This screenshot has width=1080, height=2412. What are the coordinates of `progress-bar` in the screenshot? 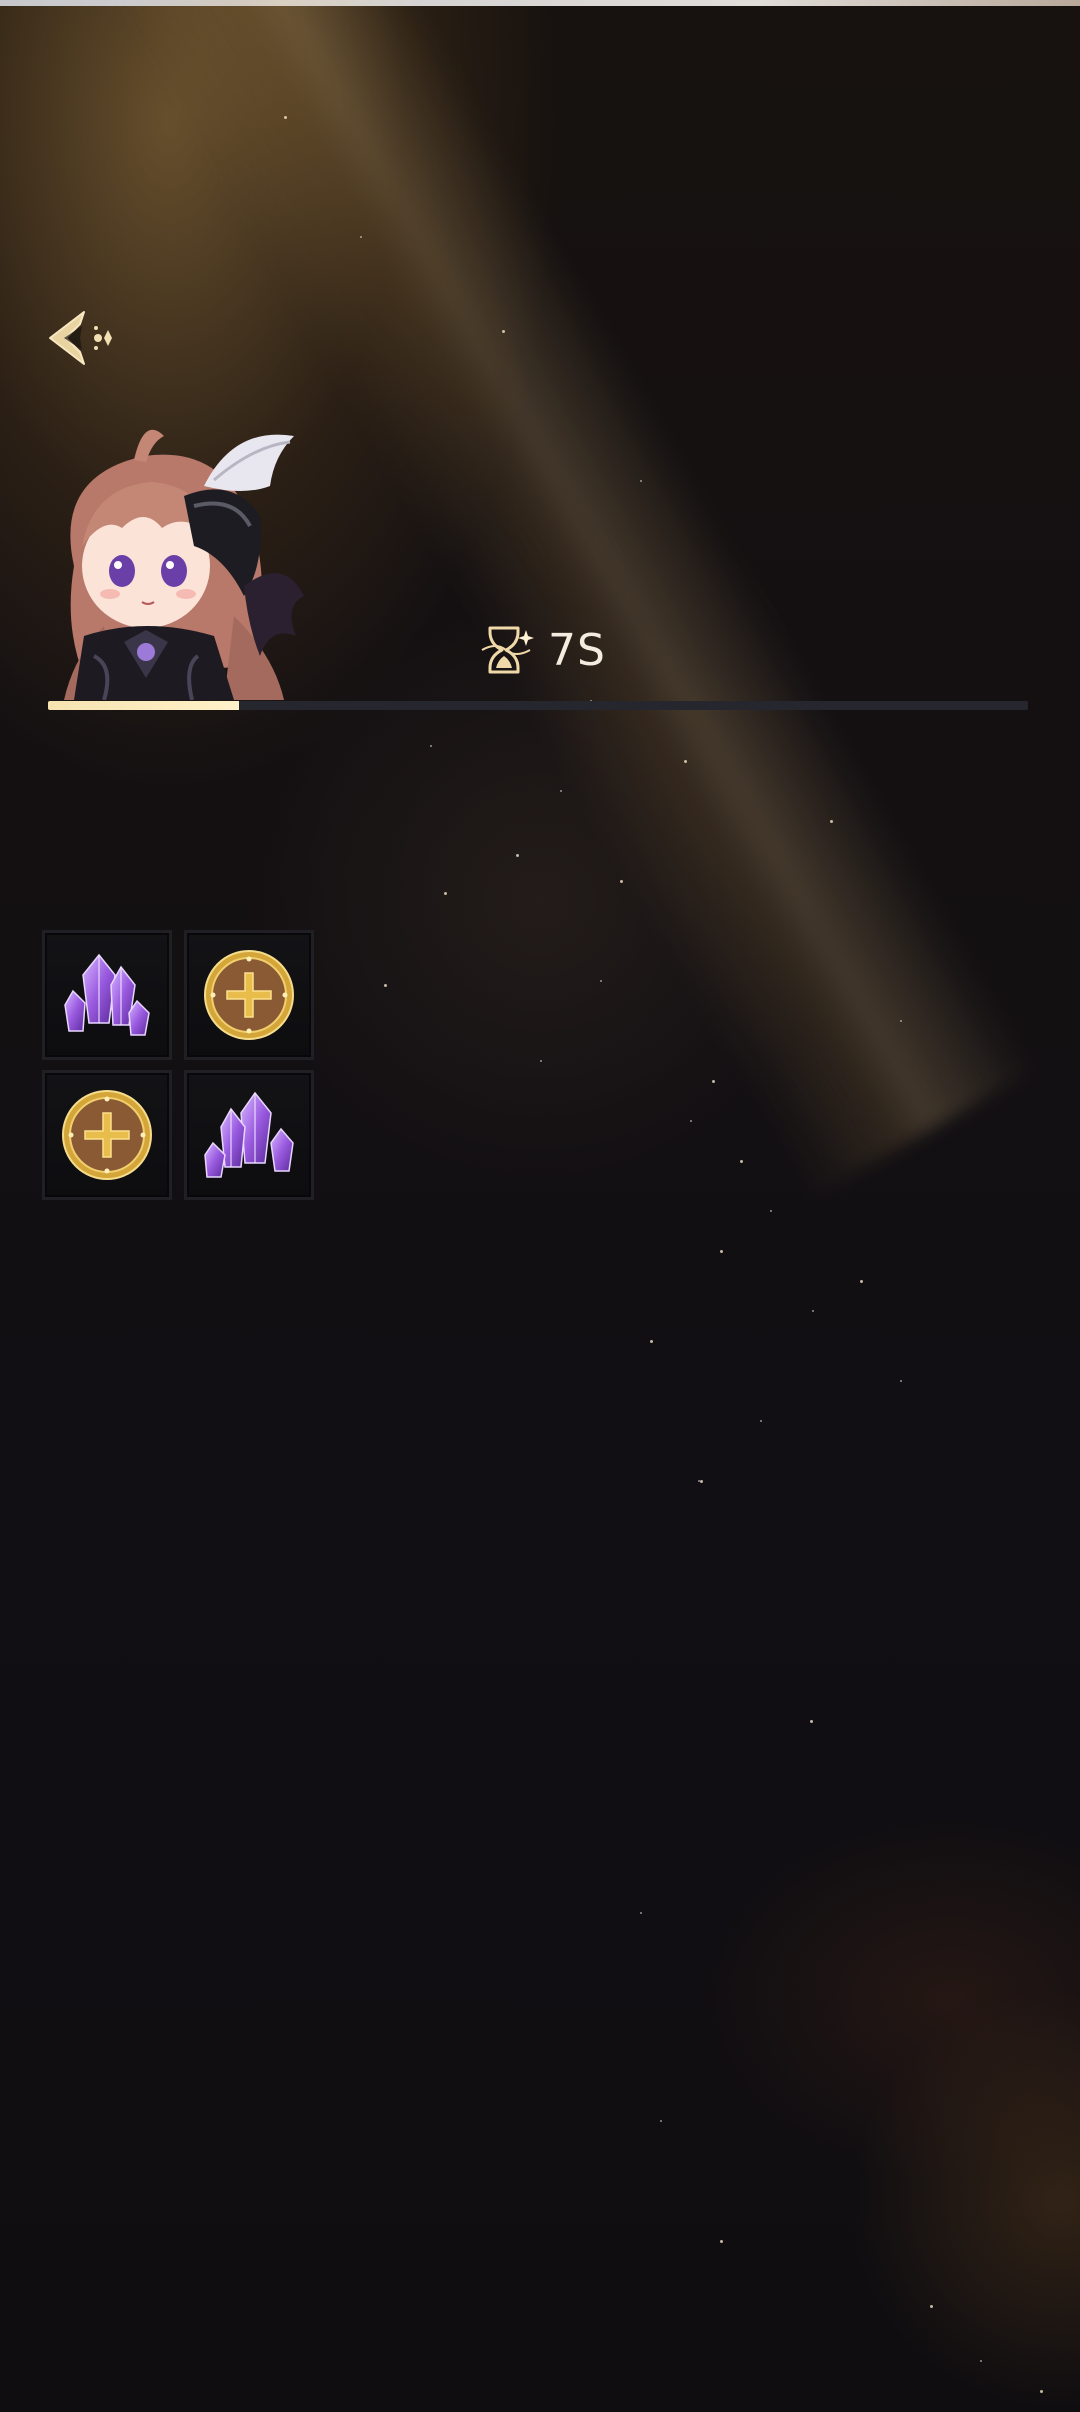 It's located at (538, 705).